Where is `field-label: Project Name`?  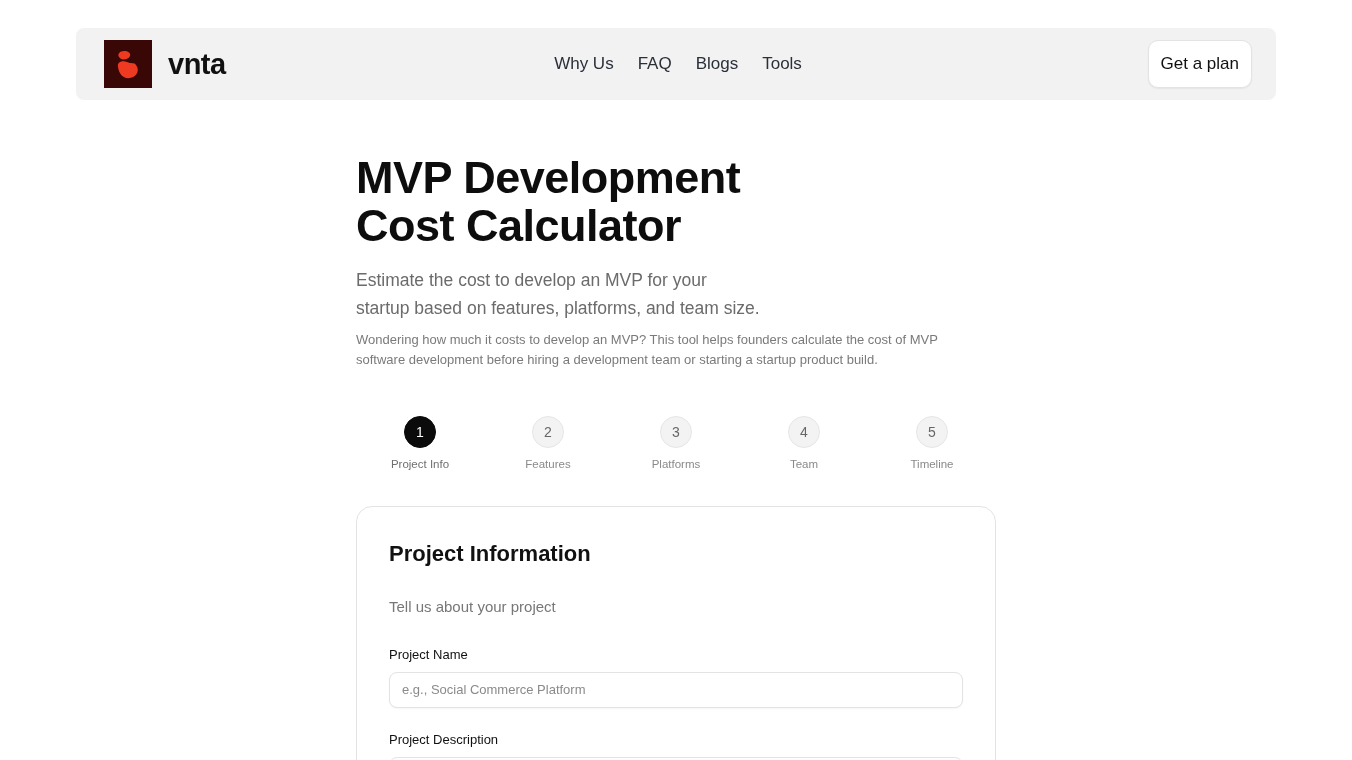 field-label: Project Name is located at coordinates (429, 654).